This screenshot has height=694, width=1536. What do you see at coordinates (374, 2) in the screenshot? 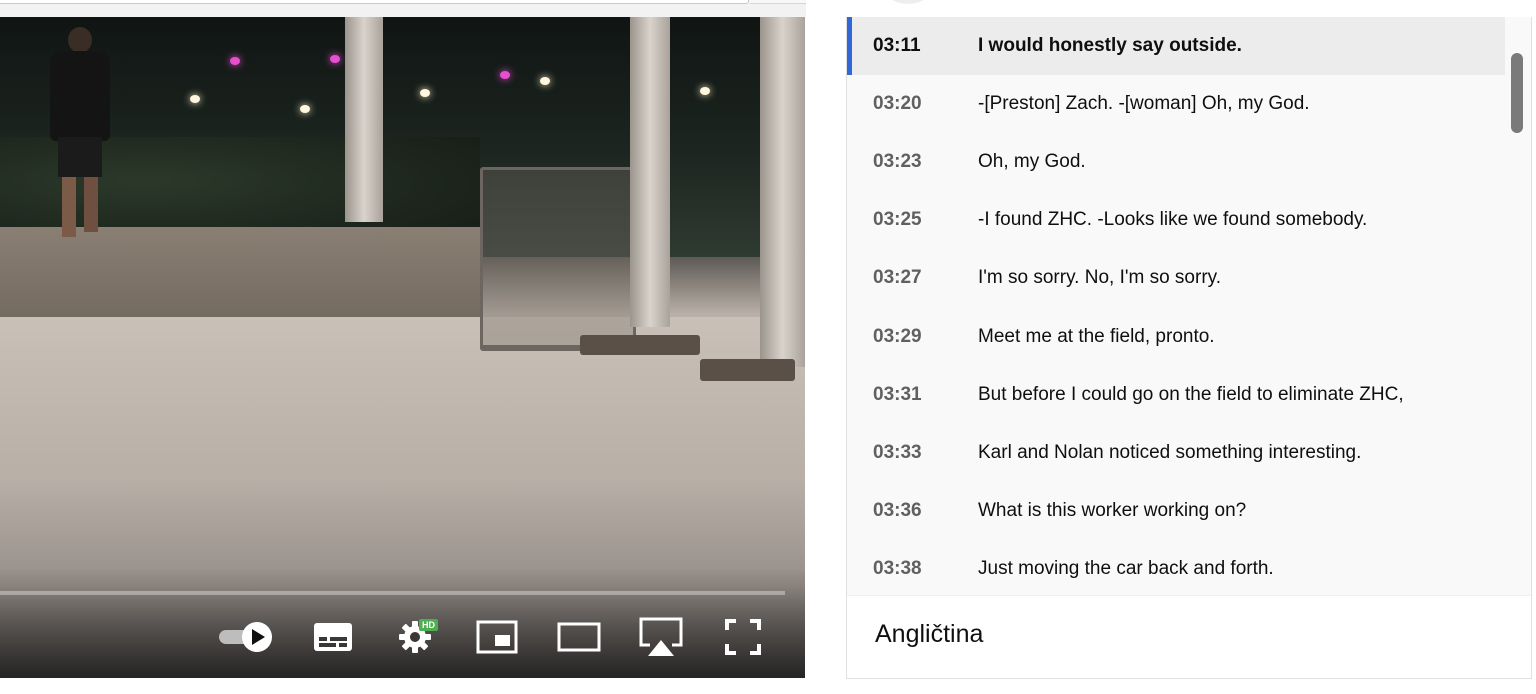
I see `search-input-edge` at bounding box center [374, 2].